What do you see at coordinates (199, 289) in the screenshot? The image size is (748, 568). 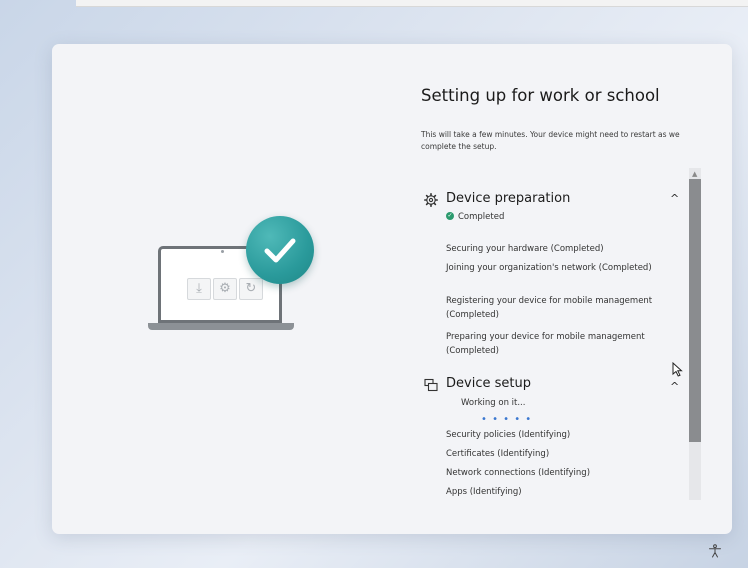 I see `download-icon: ⤓` at bounding box center [199, 289].